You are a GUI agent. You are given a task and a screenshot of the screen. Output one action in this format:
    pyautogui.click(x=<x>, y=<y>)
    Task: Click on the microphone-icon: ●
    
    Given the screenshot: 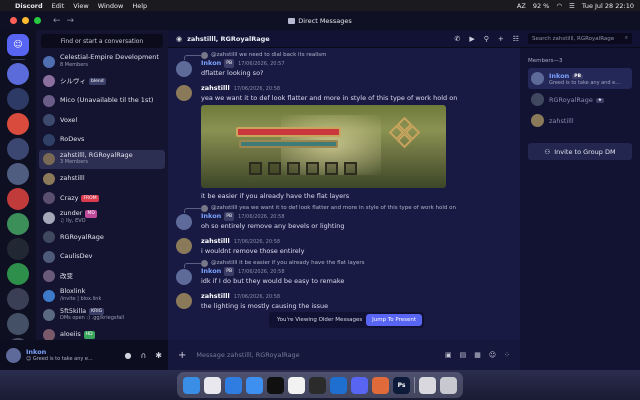 What is the action you would take?
    pyautogui.click(x=127, y=355)
    